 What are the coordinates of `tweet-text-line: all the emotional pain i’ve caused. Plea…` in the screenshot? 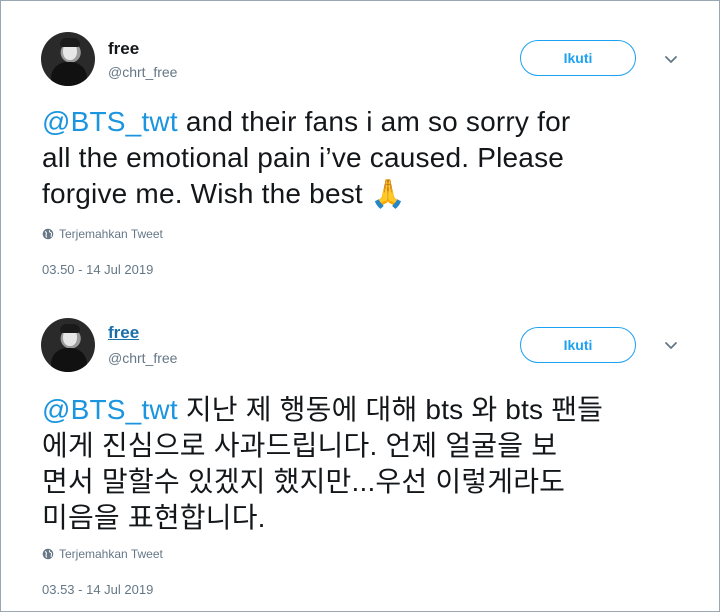 It's located at (303, 157).